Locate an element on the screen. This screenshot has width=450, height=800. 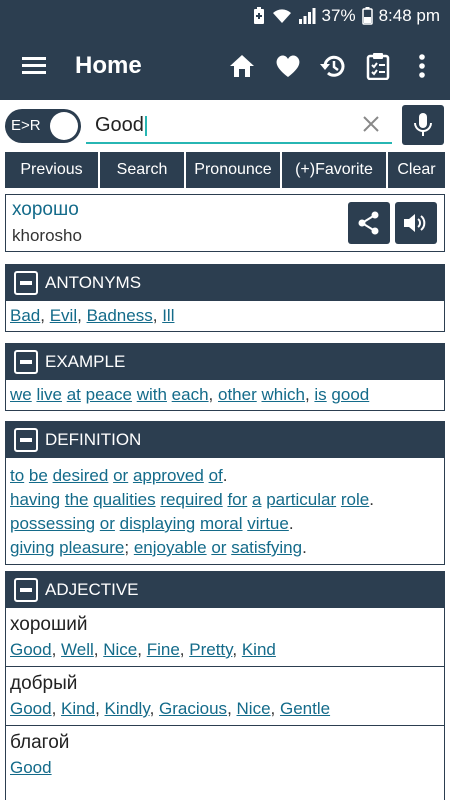
word-link: having is located at coordinates (35, 499).